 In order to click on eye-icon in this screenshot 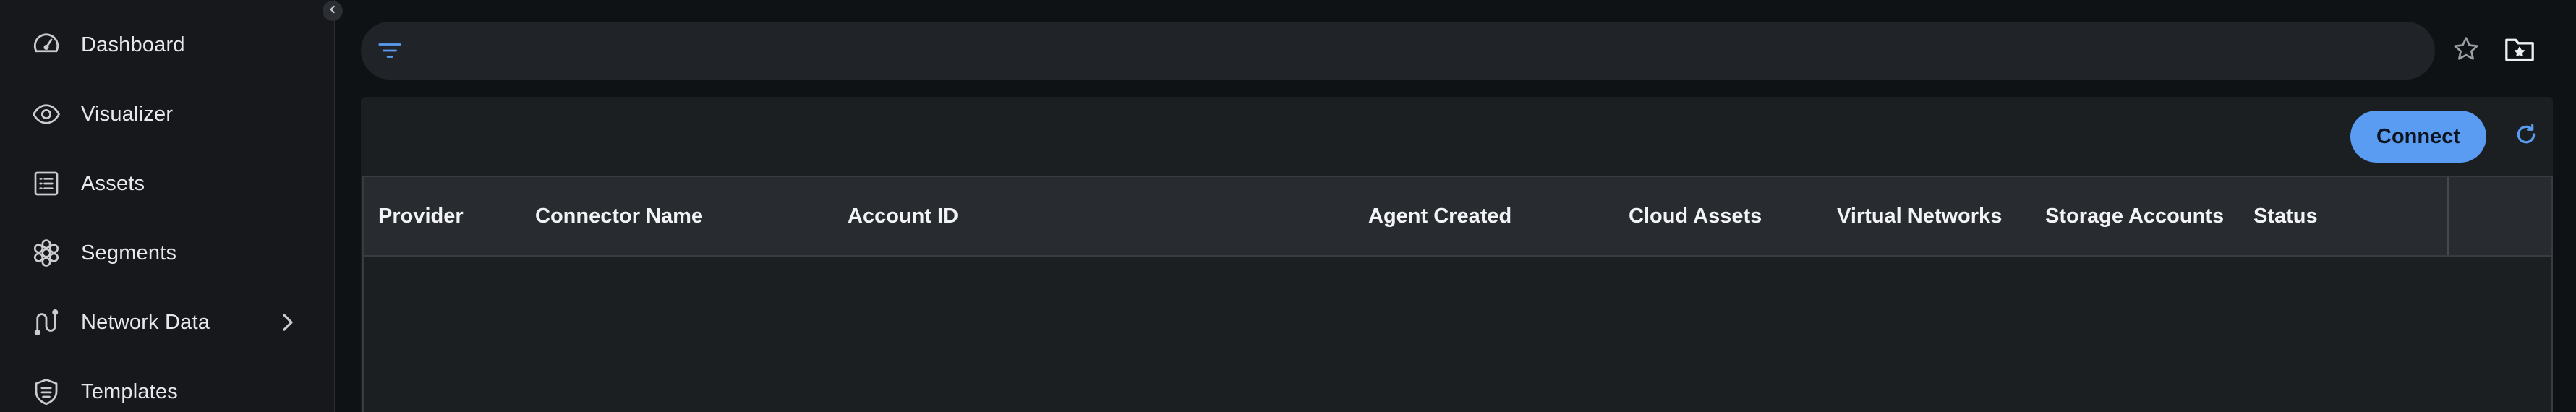, I will do `click(47, 115)`.